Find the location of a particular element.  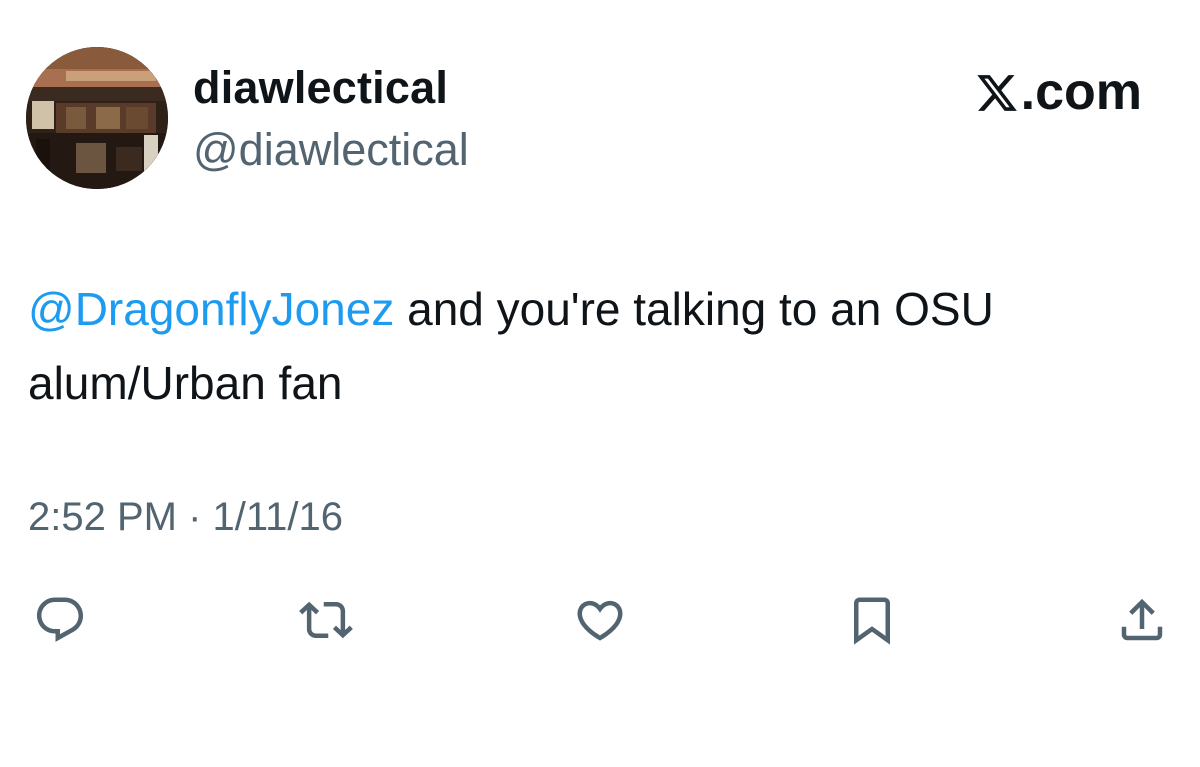

like-icon is located at coordinates (600, 620).